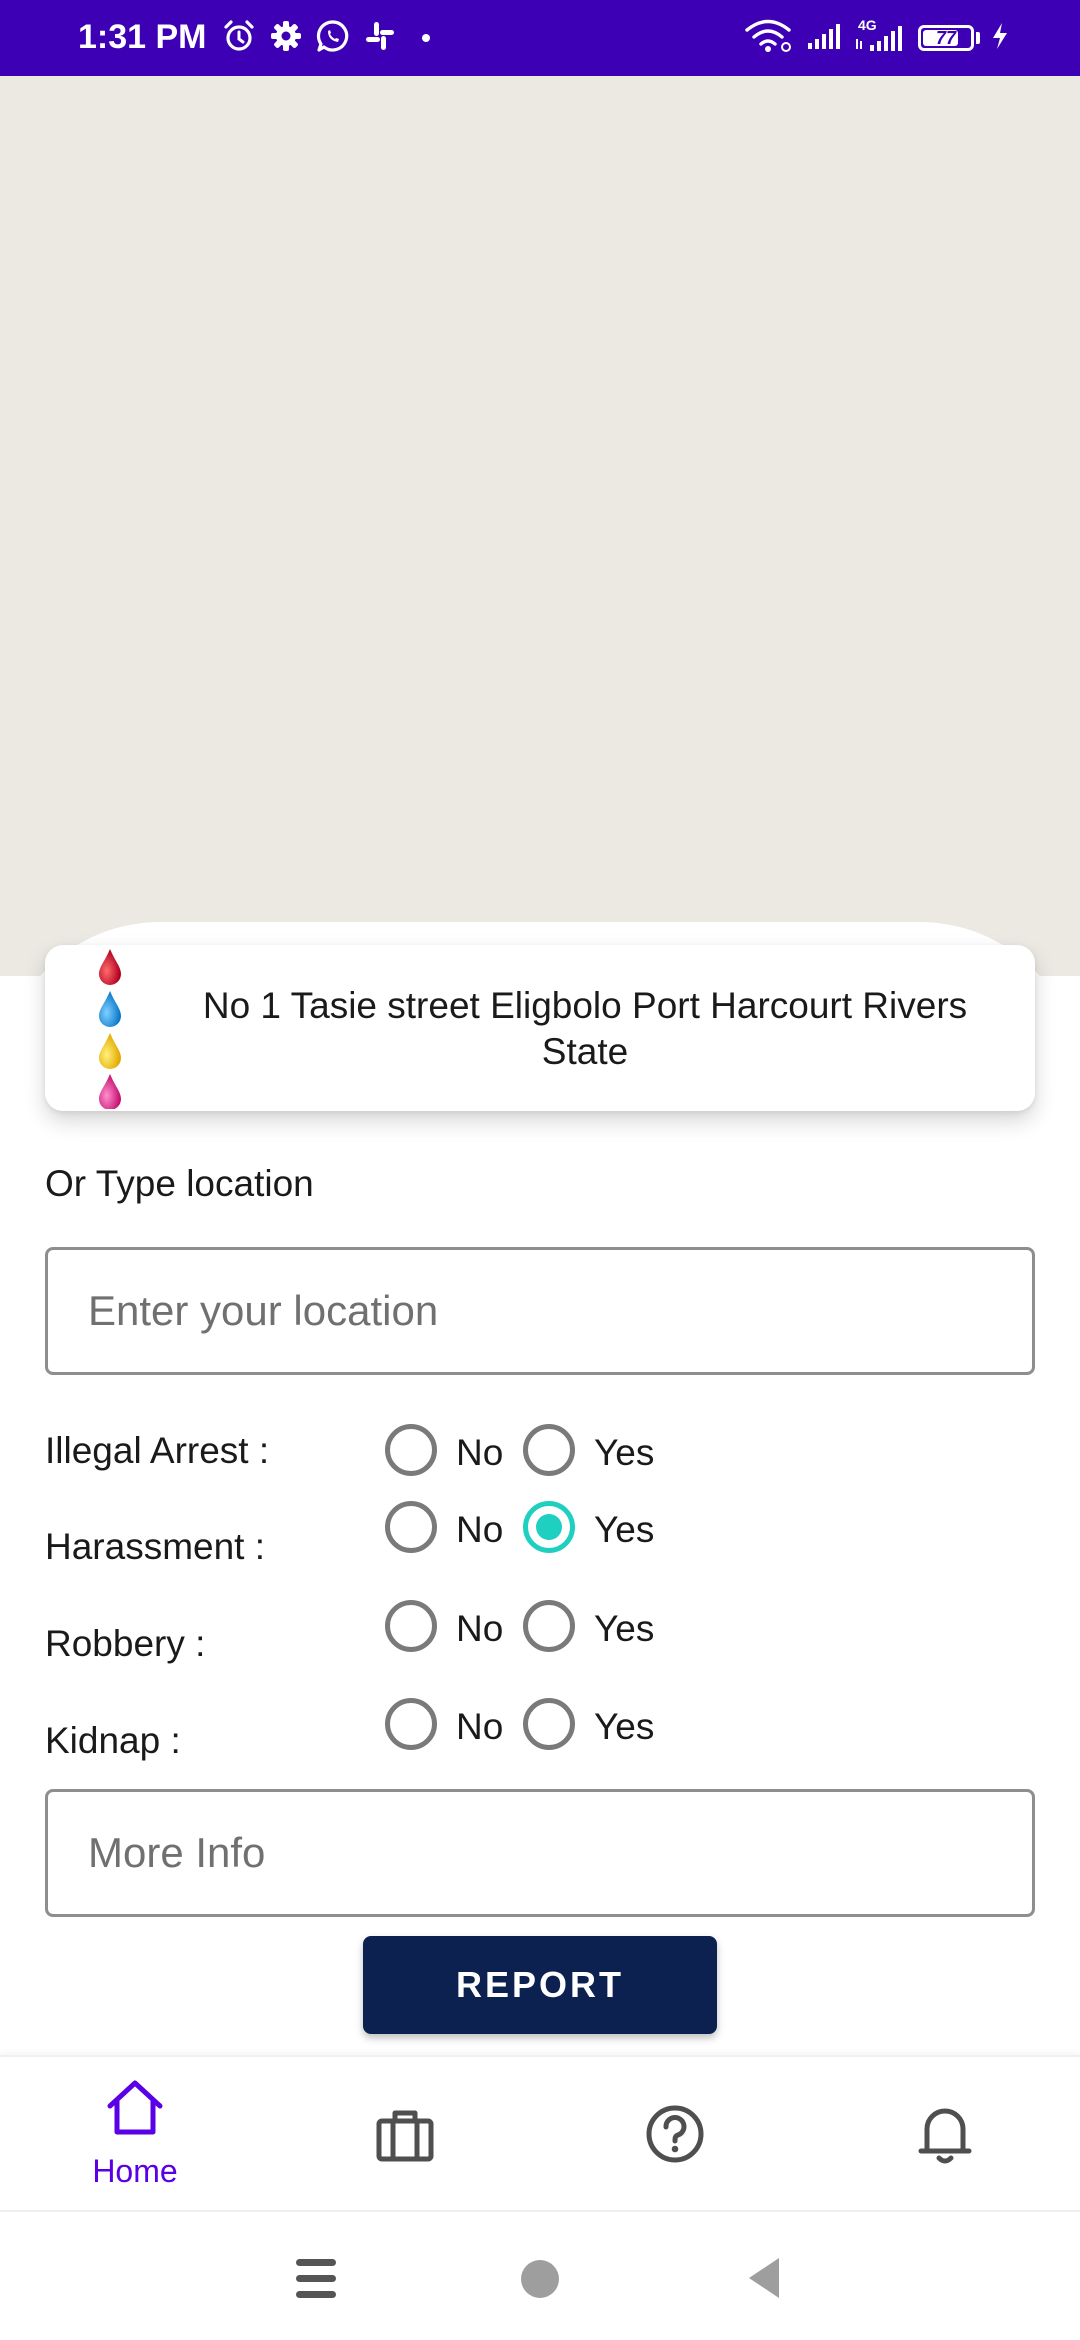 The width and height of the screenshot is (1080, 2340). Describe the element at coordinates (549, 1527) in the screenshot. I see `harassment-yes-radio` at that location.